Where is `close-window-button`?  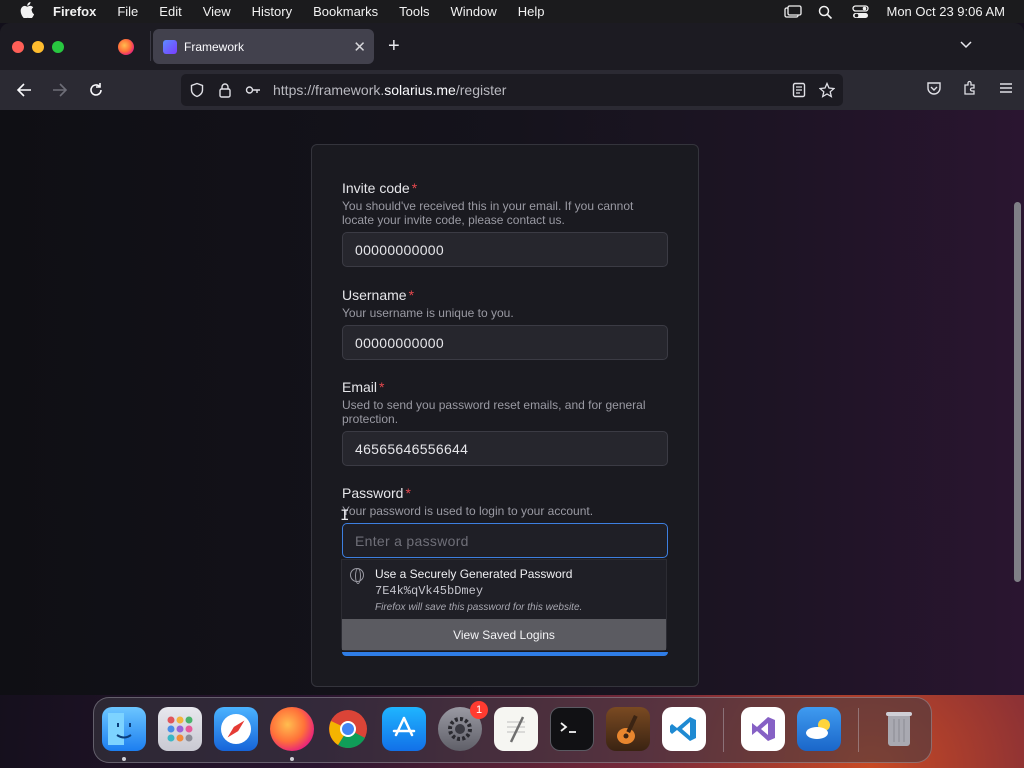
close-window-button is located at coordinates (18, 47).